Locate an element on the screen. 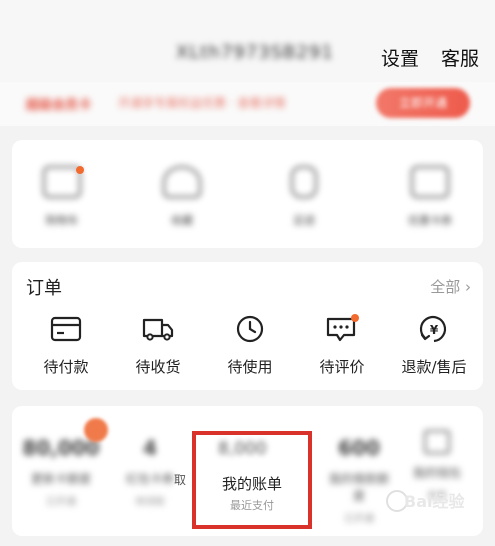 The height and width of the screenshot is (546, 495). stat-number: 4 is located at coordinates (150, 448).